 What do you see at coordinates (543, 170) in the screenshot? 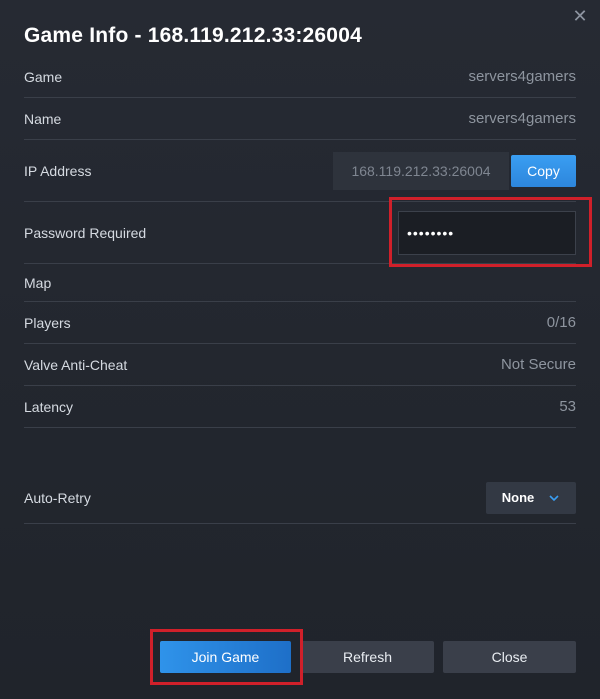
I see `copy-button: Copy` at bounding box center [543, 170].